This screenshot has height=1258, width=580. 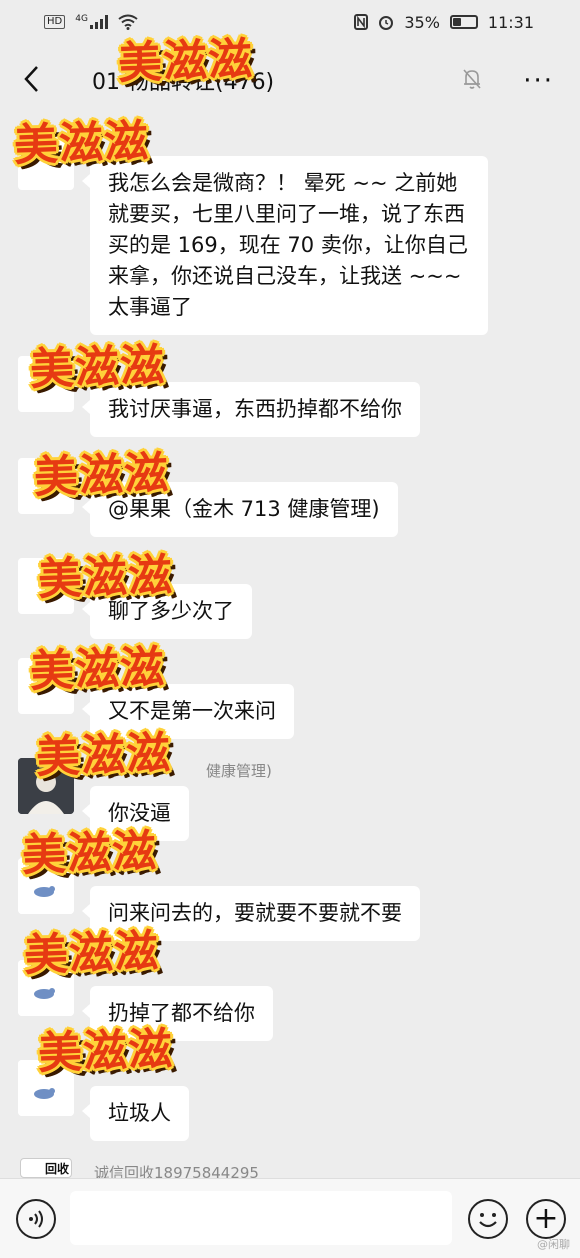 What do you see at coordinates (422, 22) in the screenshot?
I see `battery-percent: 35%` at bounding box center [422, 22].